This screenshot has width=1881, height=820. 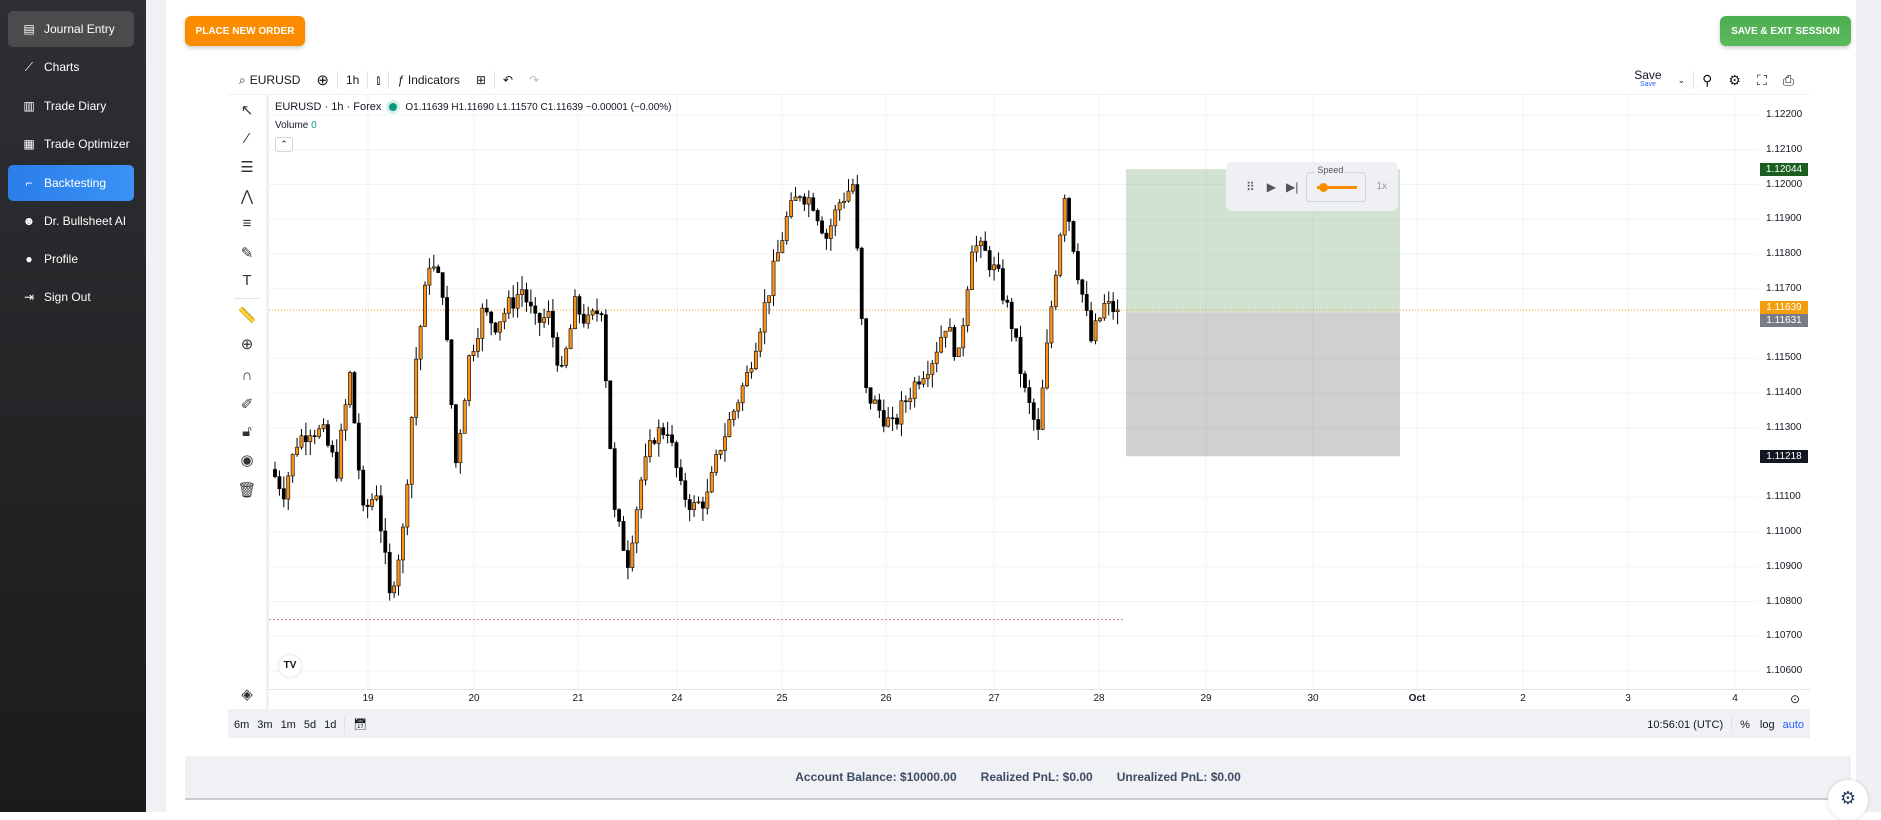 What do you see at coordinates (1647, 79) in the screenshot?
I see `save-layout-button: Save Save` at bounding box center [1647, 79].